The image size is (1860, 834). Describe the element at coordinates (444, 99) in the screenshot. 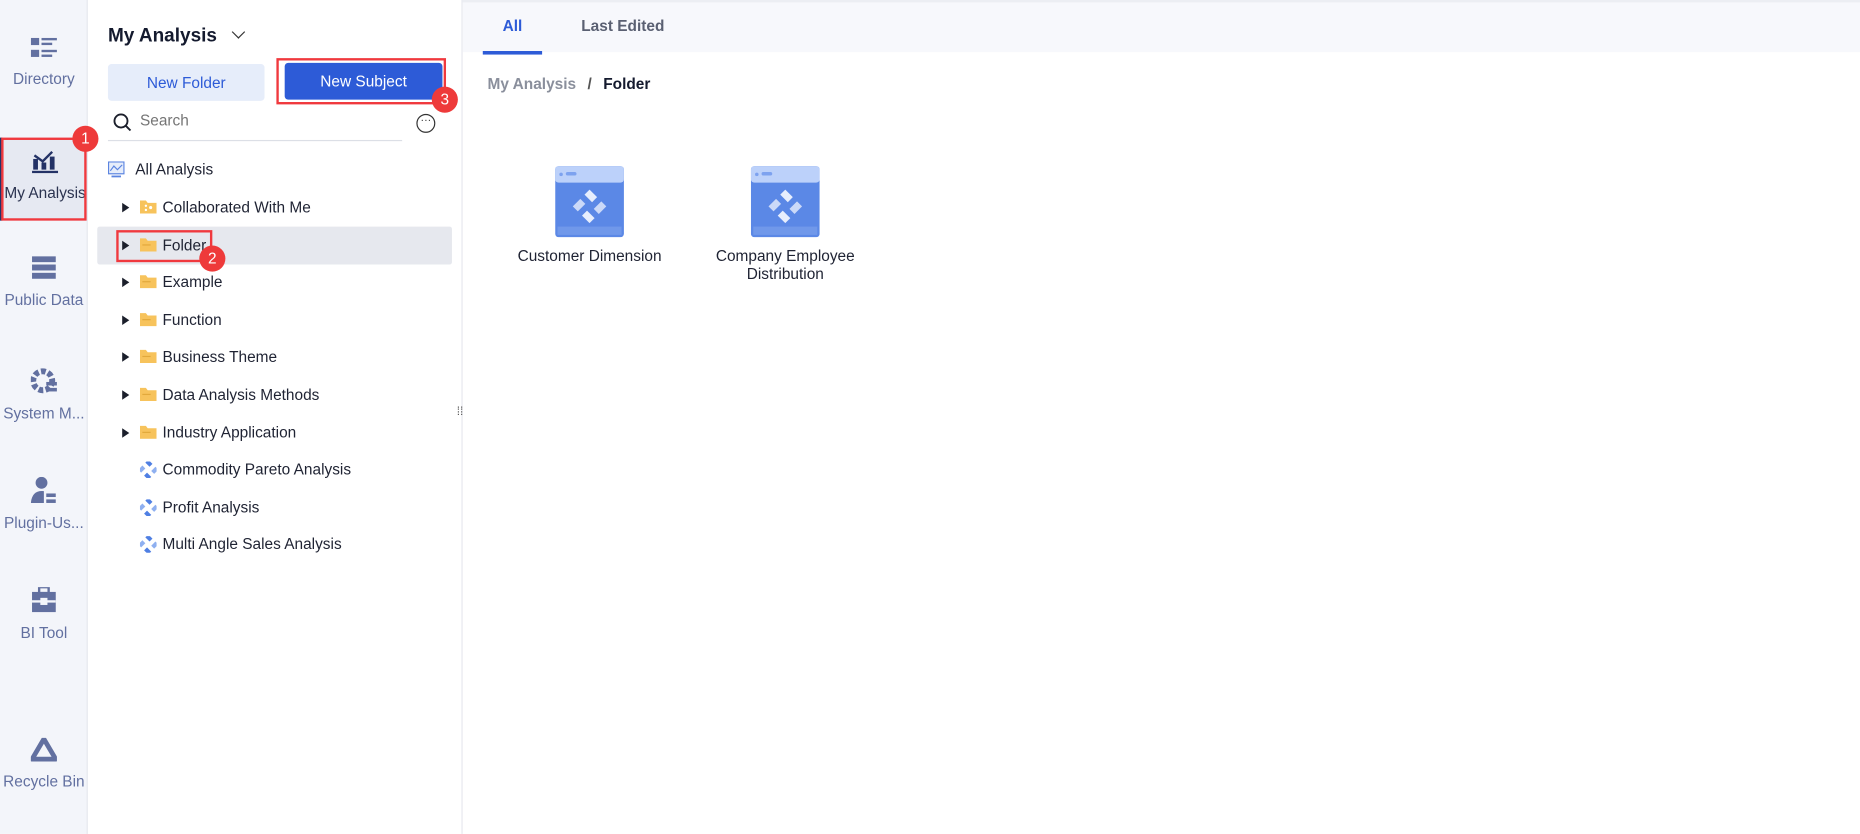

I see `step-badge-3: 3` at that location.